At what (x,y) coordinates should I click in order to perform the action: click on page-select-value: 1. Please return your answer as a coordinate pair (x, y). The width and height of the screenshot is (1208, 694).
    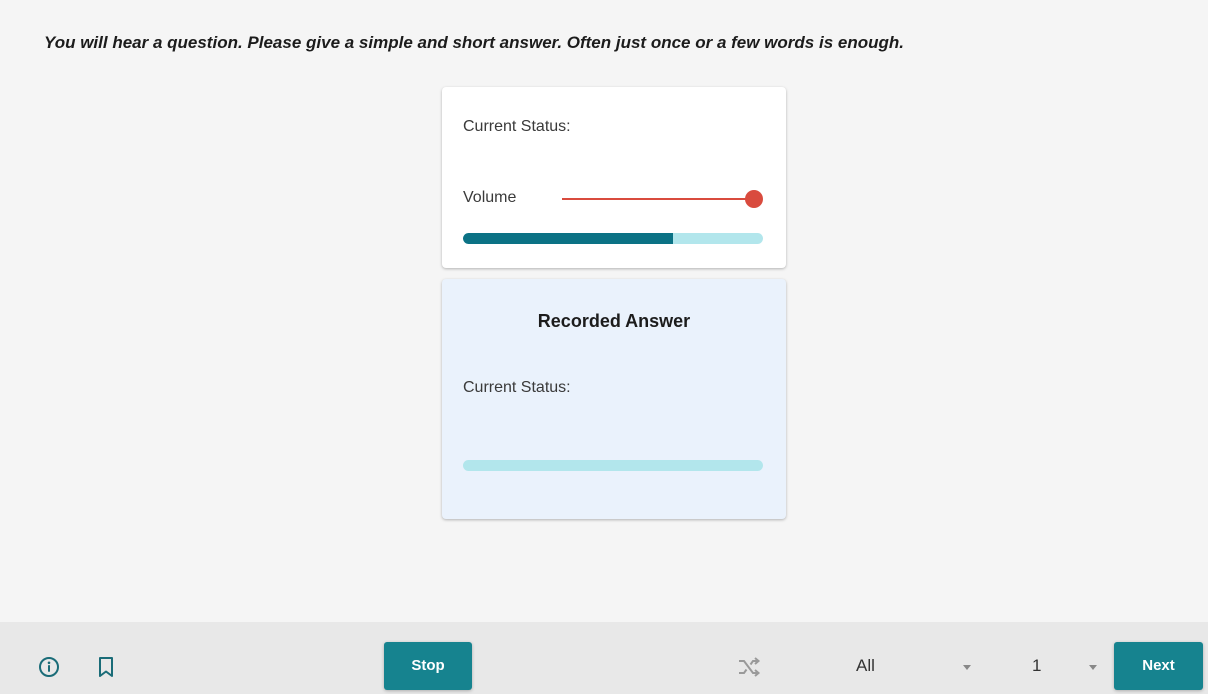
    Looking at the image, I should click on (1037, 665).